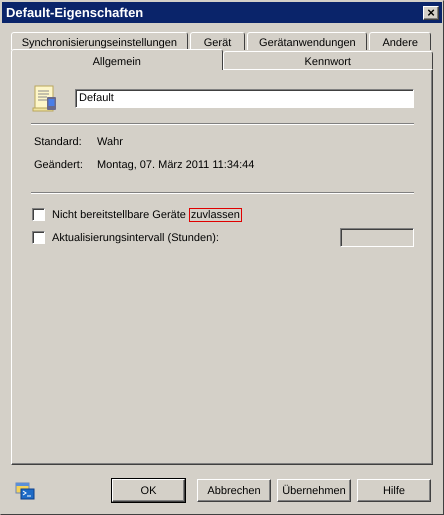  Describe the element at coordinates (59, 165) in the screenshot. I see `property-label: Geändert:` at that location.